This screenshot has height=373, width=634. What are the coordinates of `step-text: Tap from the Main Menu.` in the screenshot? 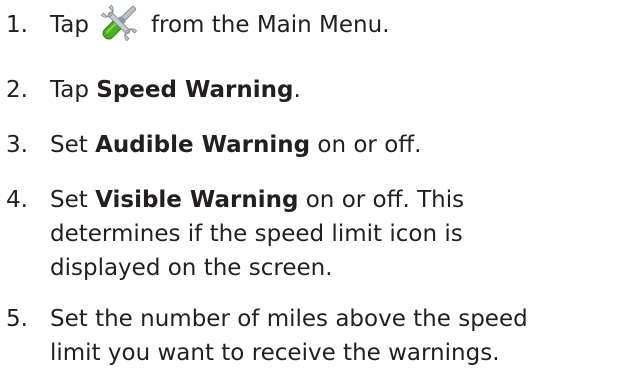 It's located at (342, 23).